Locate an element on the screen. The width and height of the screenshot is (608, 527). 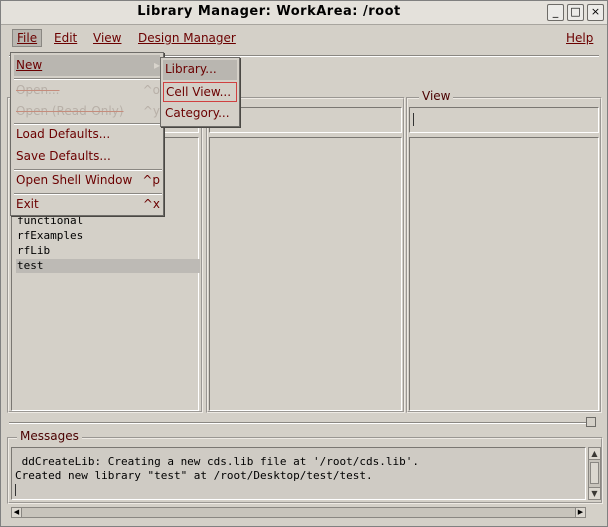
menu-view: View is located at coordinates (107, 38).